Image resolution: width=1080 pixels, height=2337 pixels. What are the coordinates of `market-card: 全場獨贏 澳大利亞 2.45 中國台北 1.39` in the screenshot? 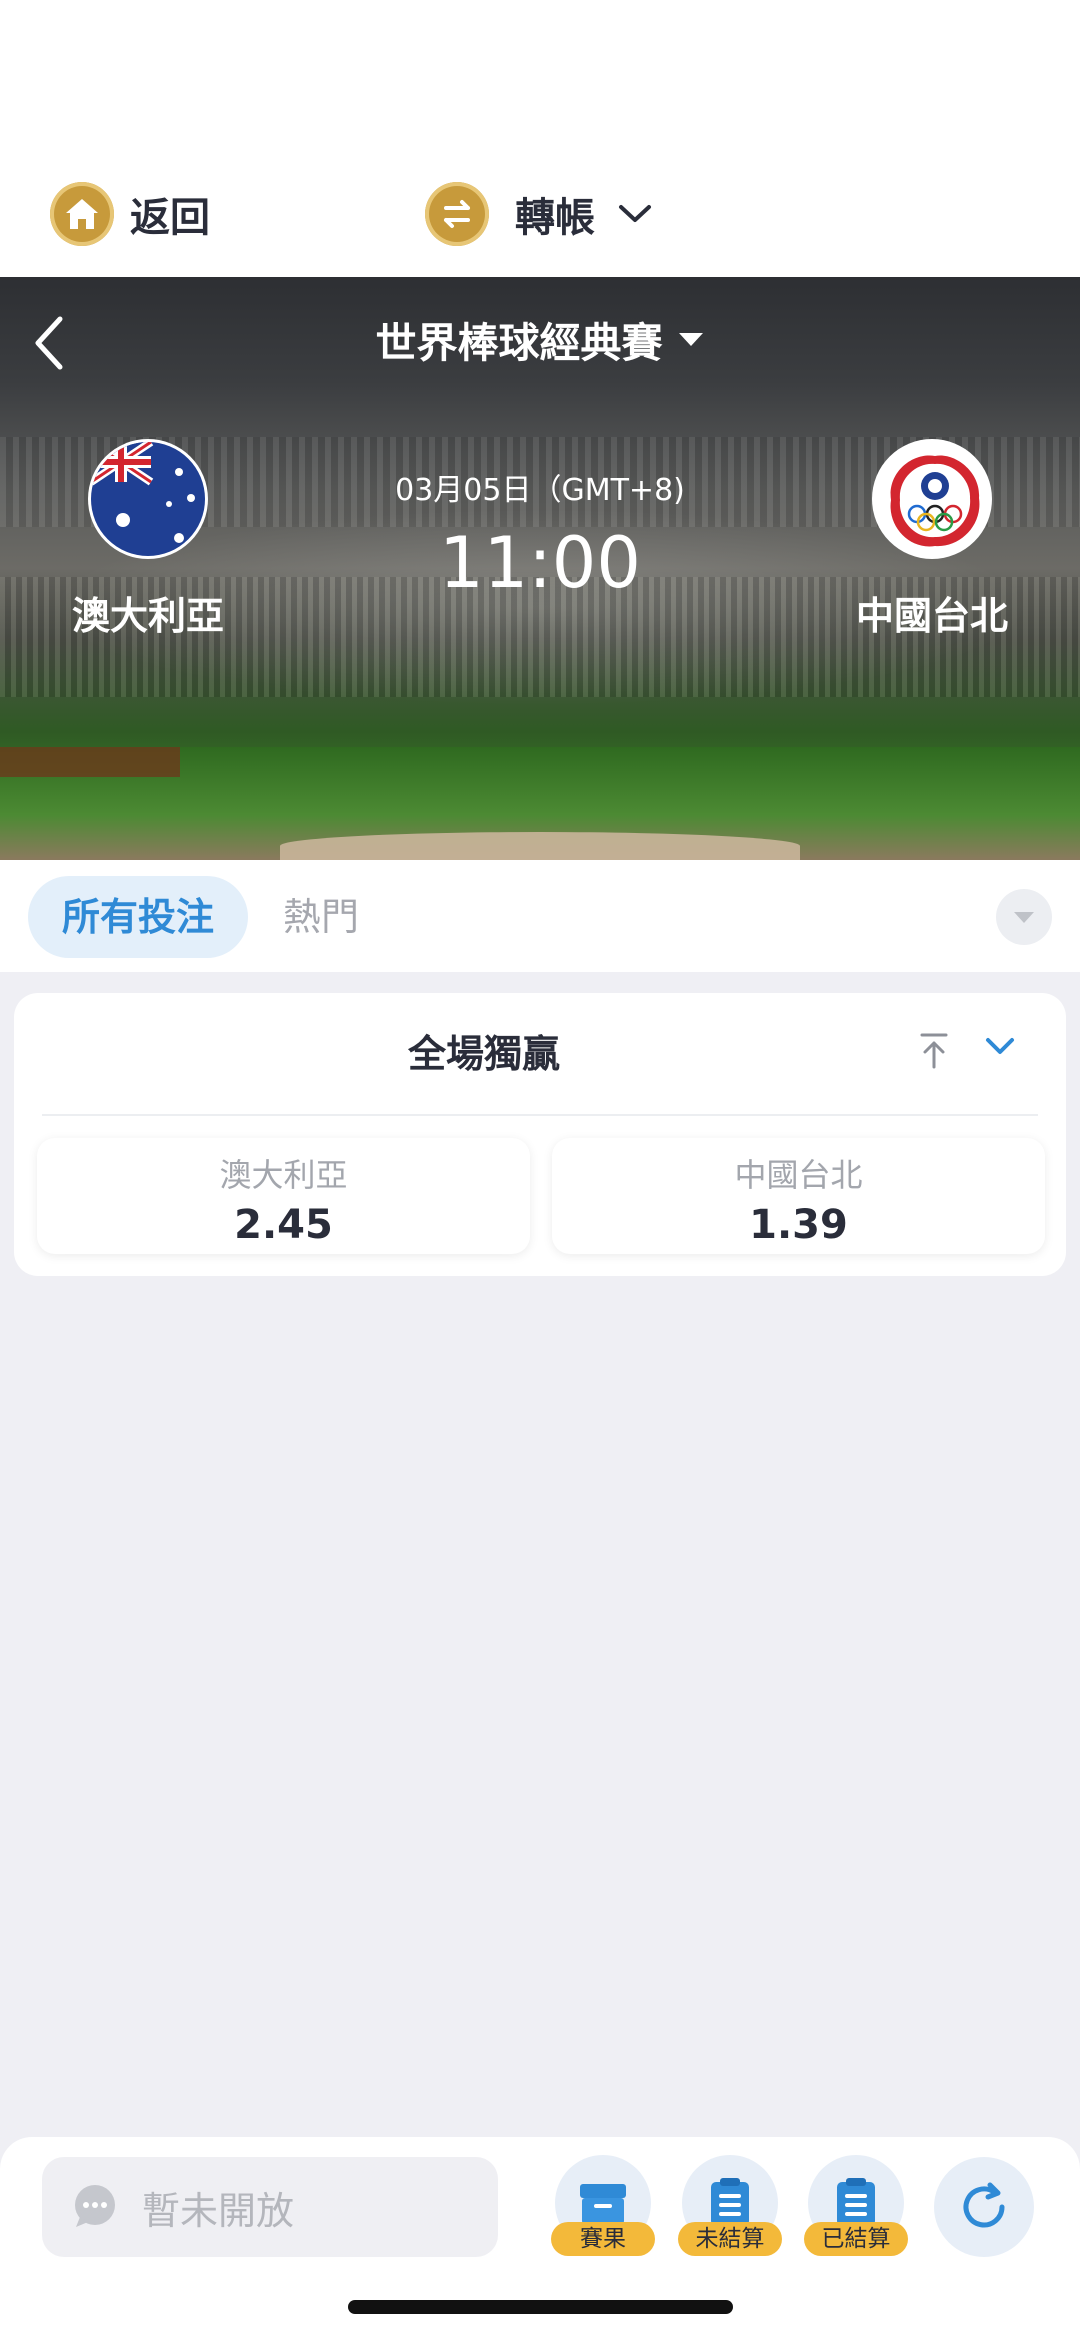 It's located at (540, 1134).